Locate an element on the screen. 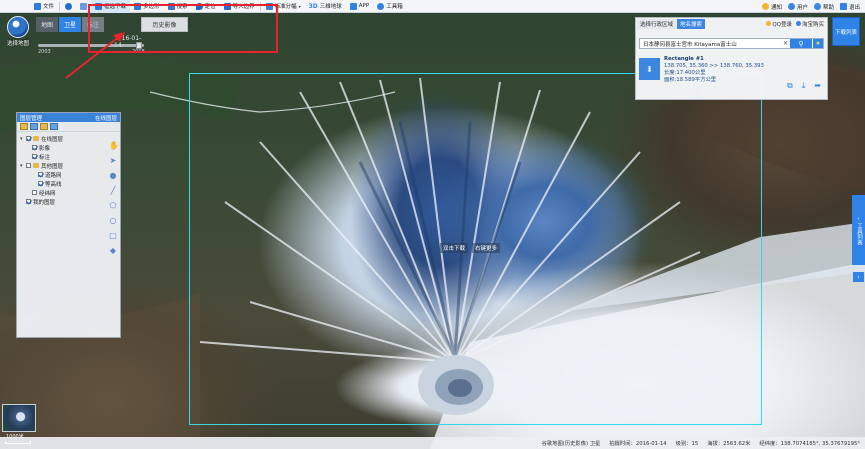  save-icon is located at coordinates (34, 126).